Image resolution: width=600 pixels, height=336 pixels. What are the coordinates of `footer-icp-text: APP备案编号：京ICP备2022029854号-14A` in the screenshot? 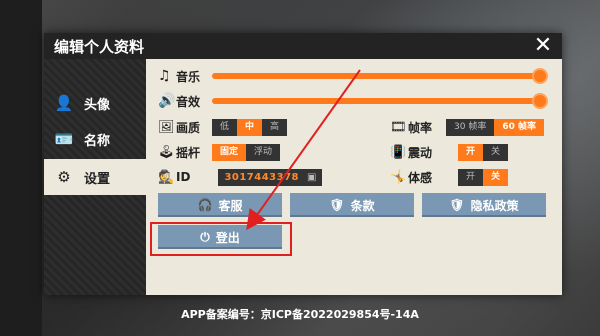 It's located at (300, 314).